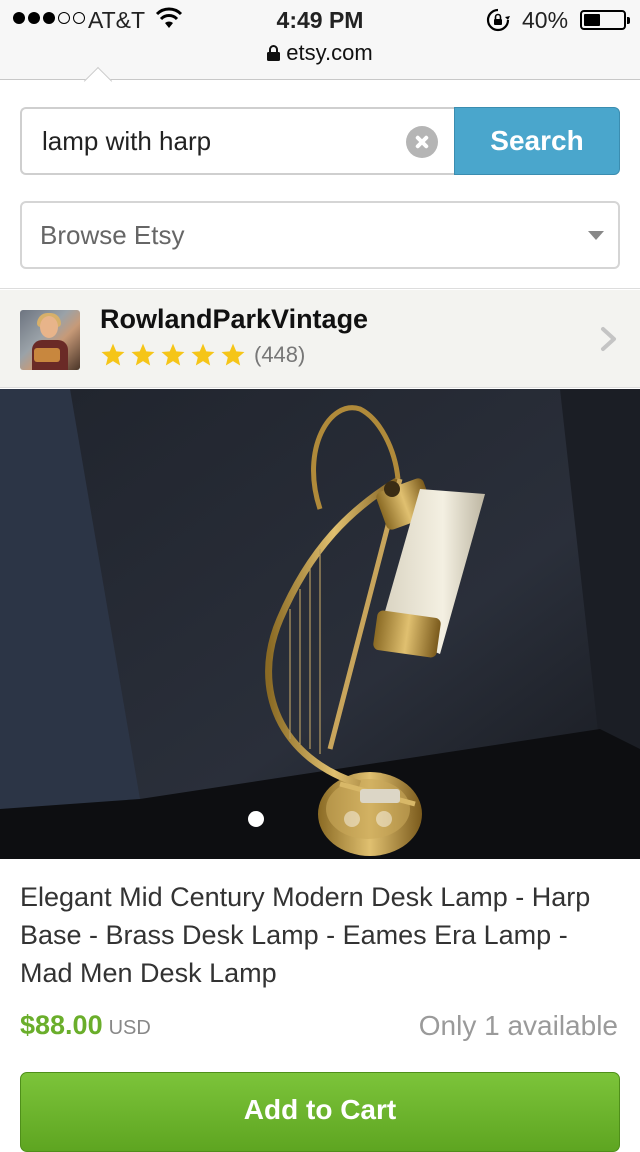 Image resolution: width=640 pixels, height=1152 pixels. Describe the element at coordinates (320, 20) in the screenshot. I see `status-bar: AT&T 4:49 PM 40%` at that location.